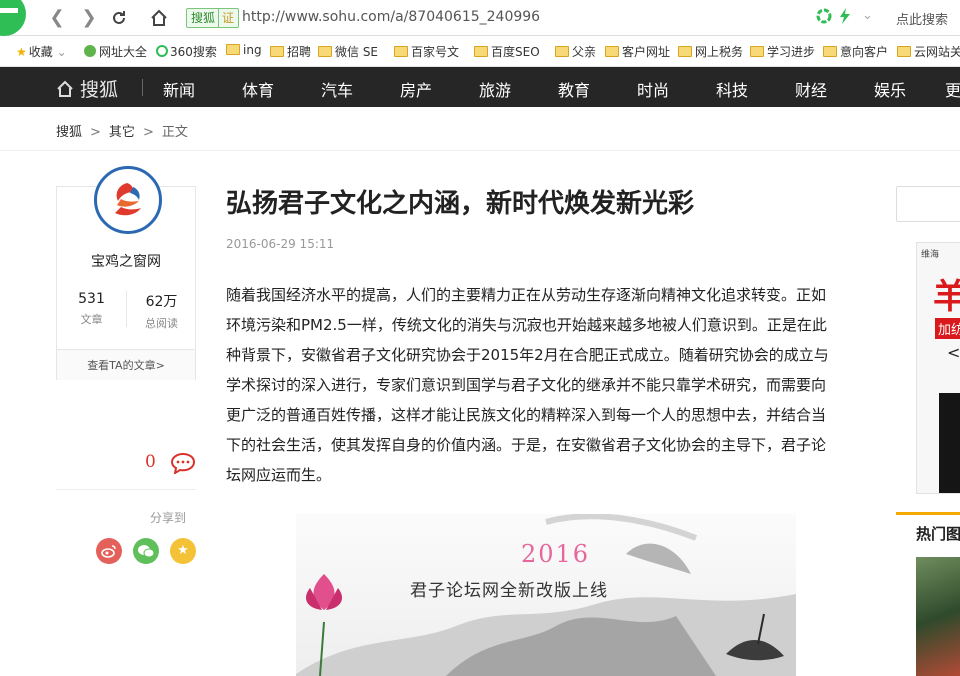 This screenshot has width=960, height=676. Describe the element at coordinates (126, 364) in the screenshot. I see `view-author-articles-link: 查看TA的文章>` at that location.